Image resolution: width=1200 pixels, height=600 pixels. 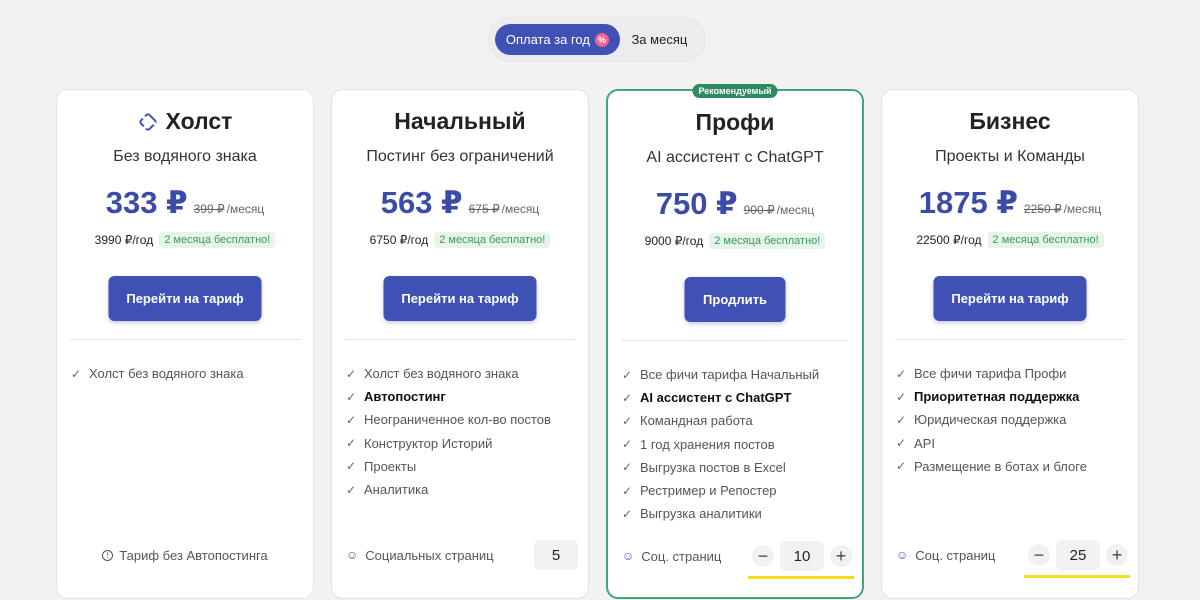 I want to click on feature-item: ✓ Все фичи тарифа Начальный, so click(x=737, y=374).